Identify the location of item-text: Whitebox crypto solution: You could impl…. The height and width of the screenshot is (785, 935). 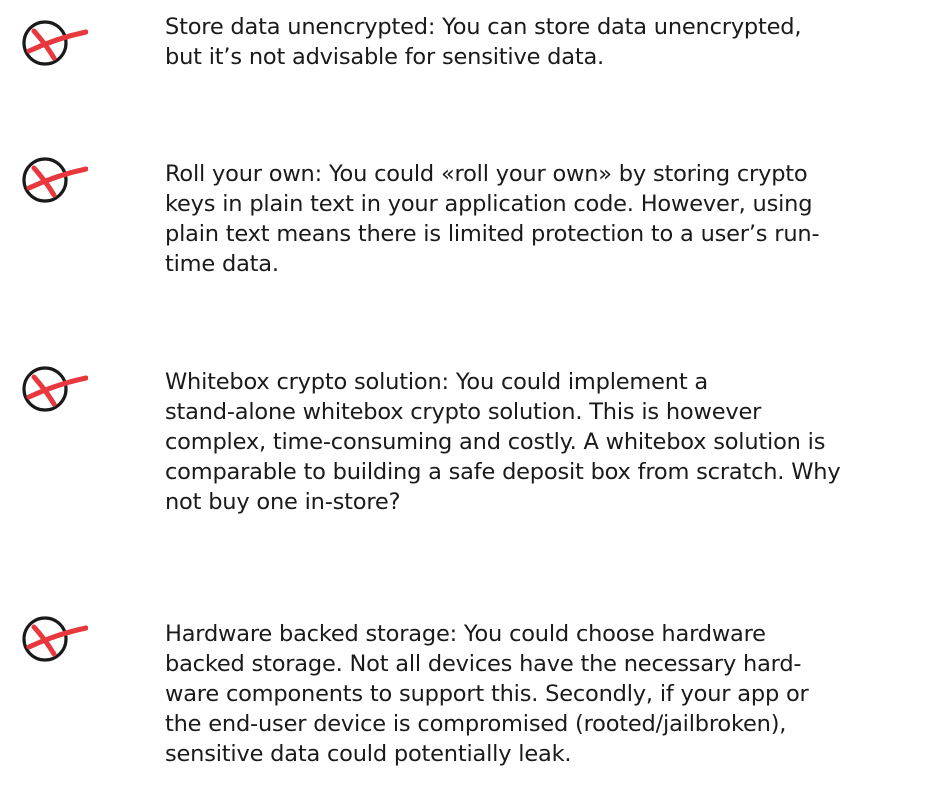
(503, 442).